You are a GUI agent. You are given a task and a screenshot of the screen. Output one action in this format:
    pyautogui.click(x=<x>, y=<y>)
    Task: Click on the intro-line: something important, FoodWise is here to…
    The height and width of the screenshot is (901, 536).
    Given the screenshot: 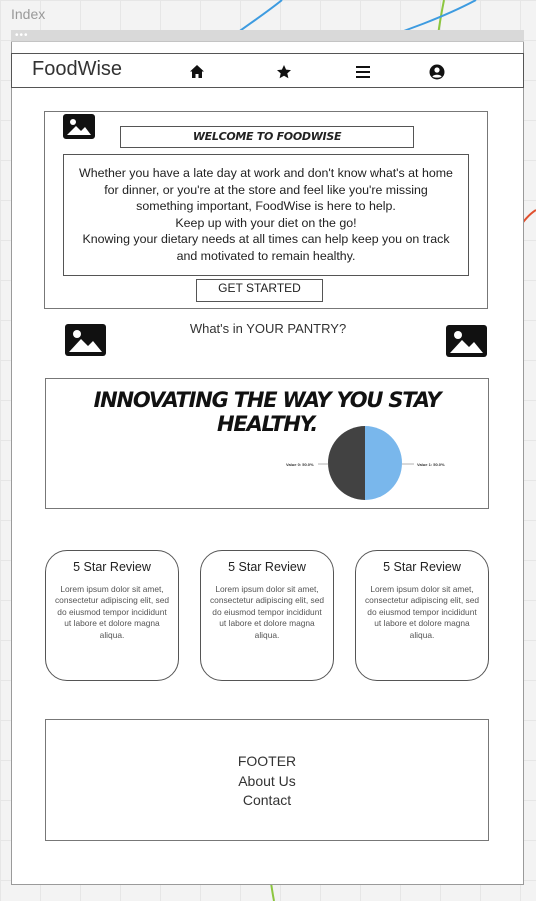 What is the action you would take?
    pyautogui.click(x=266, y=206)
    